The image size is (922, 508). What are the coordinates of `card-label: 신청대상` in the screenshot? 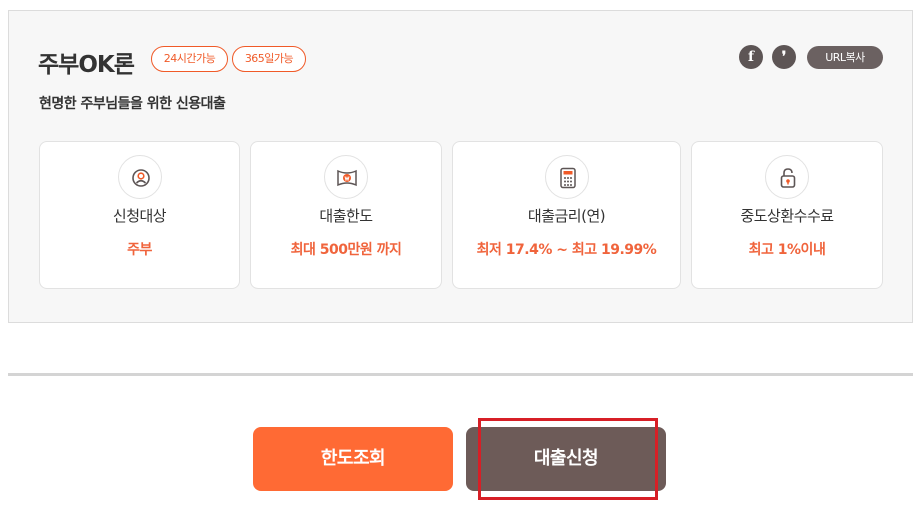 It's located at (139, 216).